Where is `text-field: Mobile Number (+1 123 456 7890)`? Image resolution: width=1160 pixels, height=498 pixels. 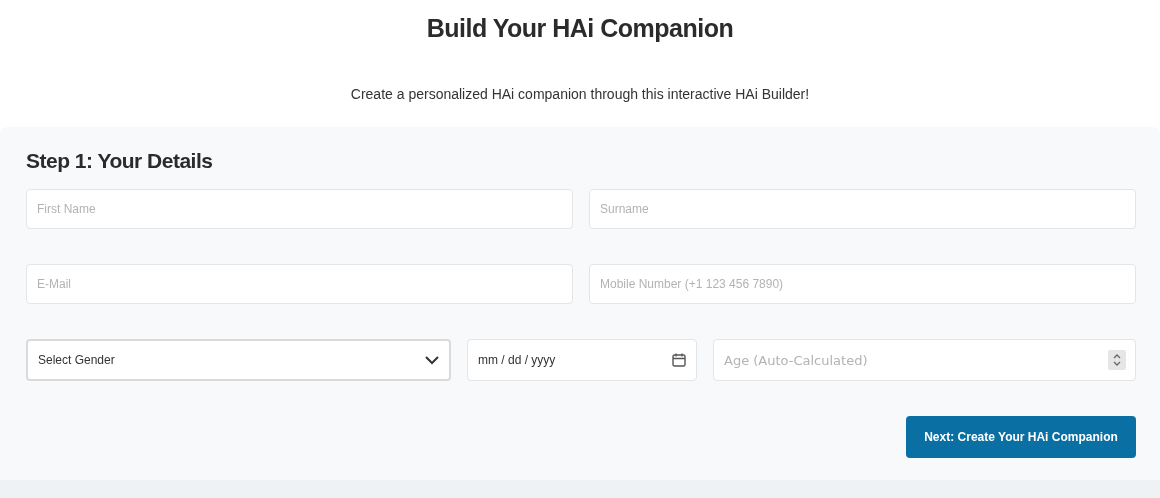 text-field: Mobile Number (+1 123 456 7890) is located at coordinates (862, 284).